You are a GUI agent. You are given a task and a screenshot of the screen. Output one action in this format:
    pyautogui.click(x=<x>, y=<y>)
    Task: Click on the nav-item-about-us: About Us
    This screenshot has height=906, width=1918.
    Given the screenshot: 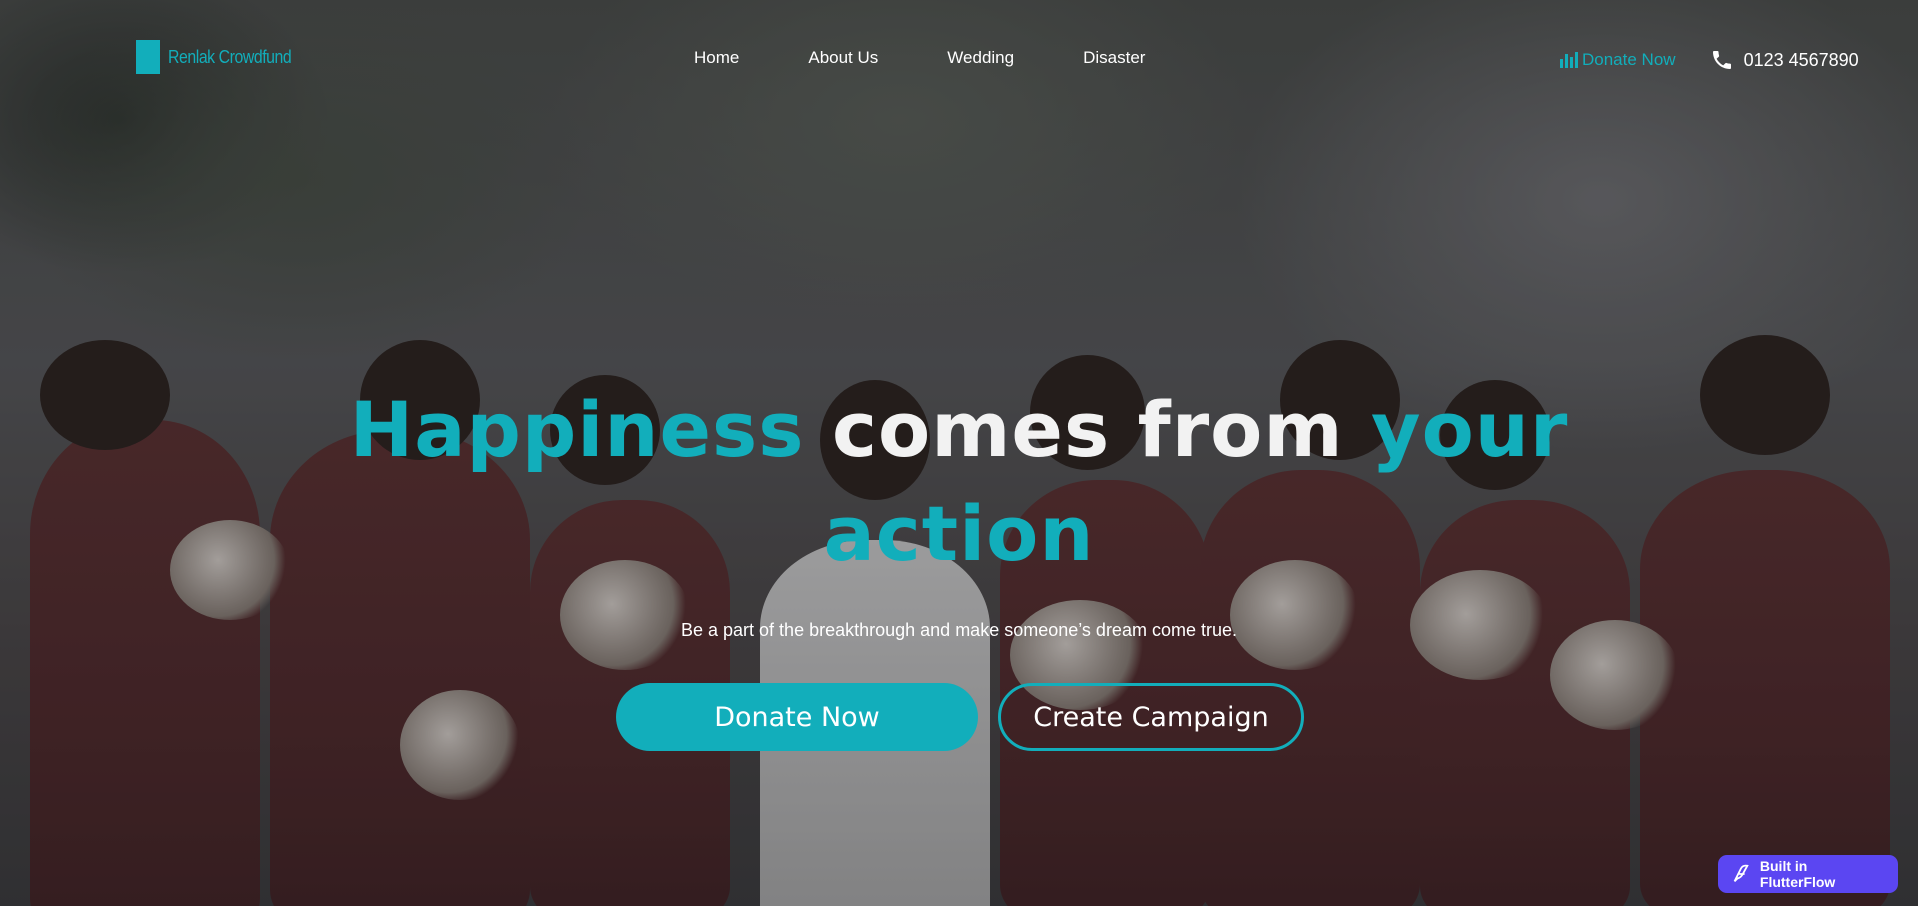 What is the action you would take?
    pyautogui.click(x=843, y=58)
    